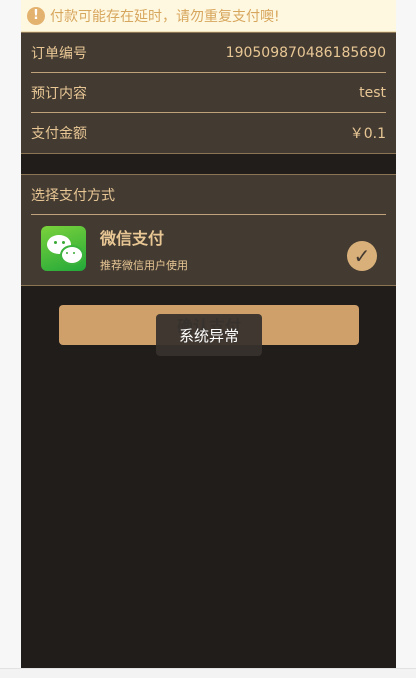 This screenshot has width=416, height=678. I want to click on payment-method-title: 选择支付方式, so click(208, 195).